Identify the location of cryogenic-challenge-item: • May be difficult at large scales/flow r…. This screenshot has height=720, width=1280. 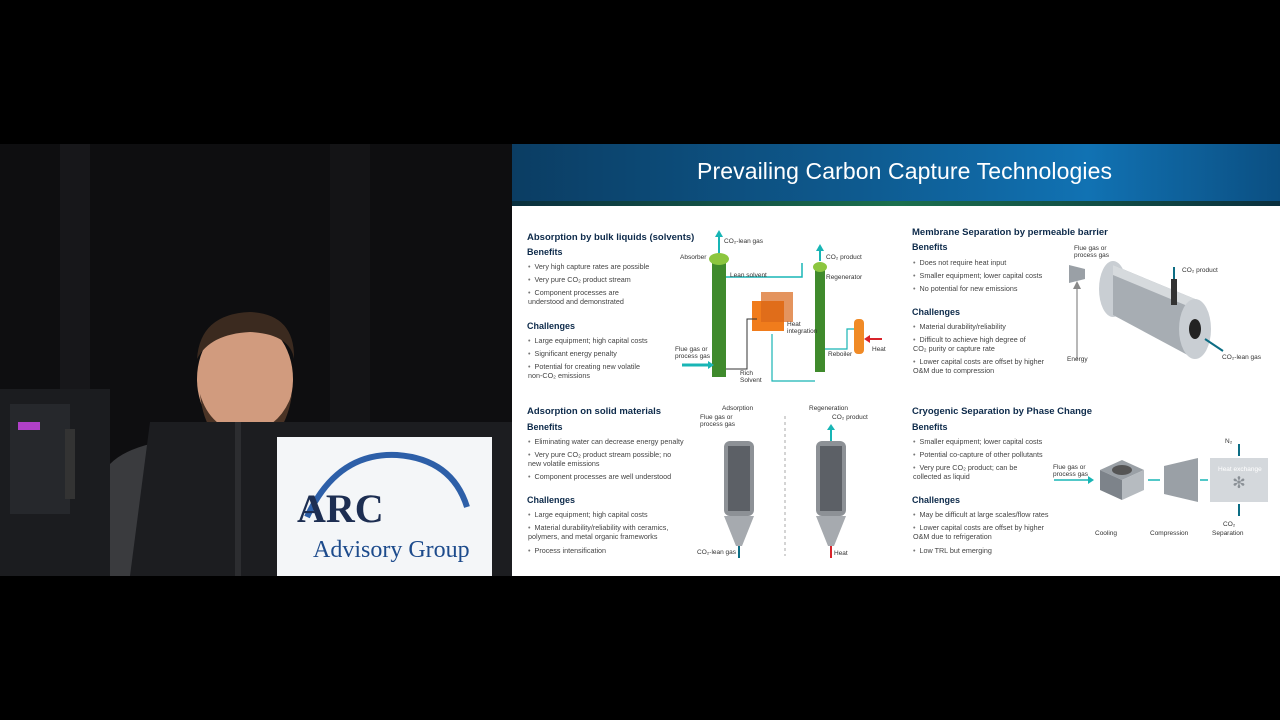
(981, 514).